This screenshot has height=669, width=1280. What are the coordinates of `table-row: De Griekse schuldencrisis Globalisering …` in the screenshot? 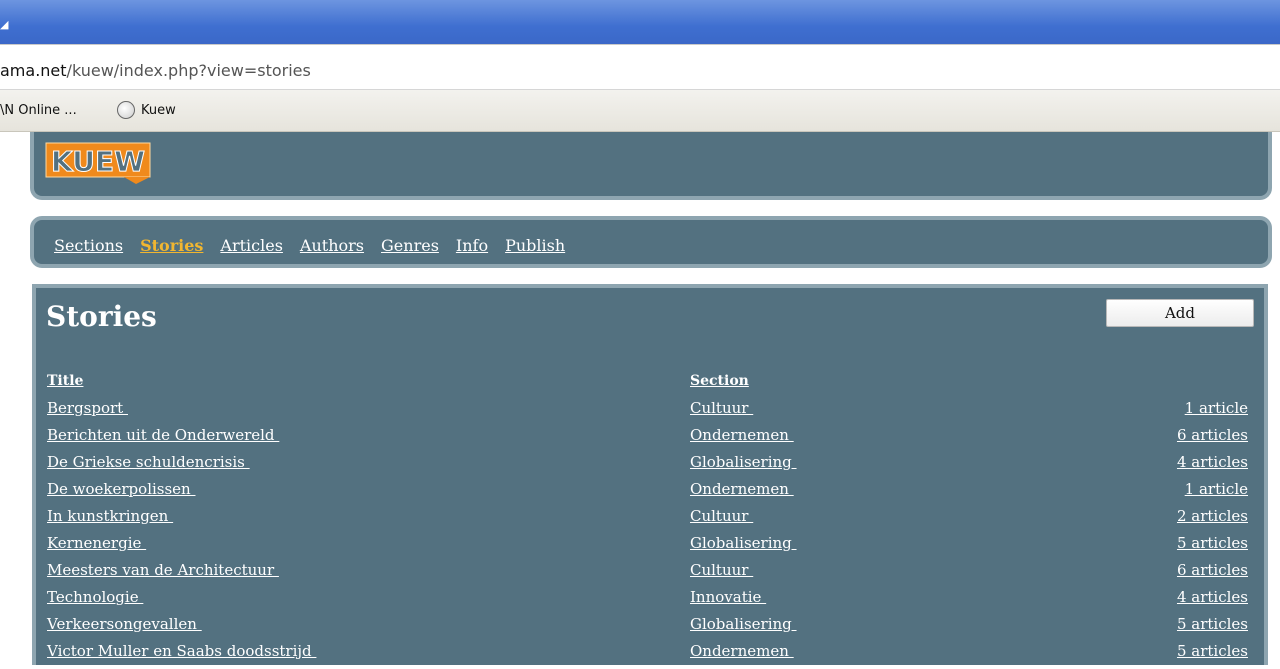 It's located at (650, 466).